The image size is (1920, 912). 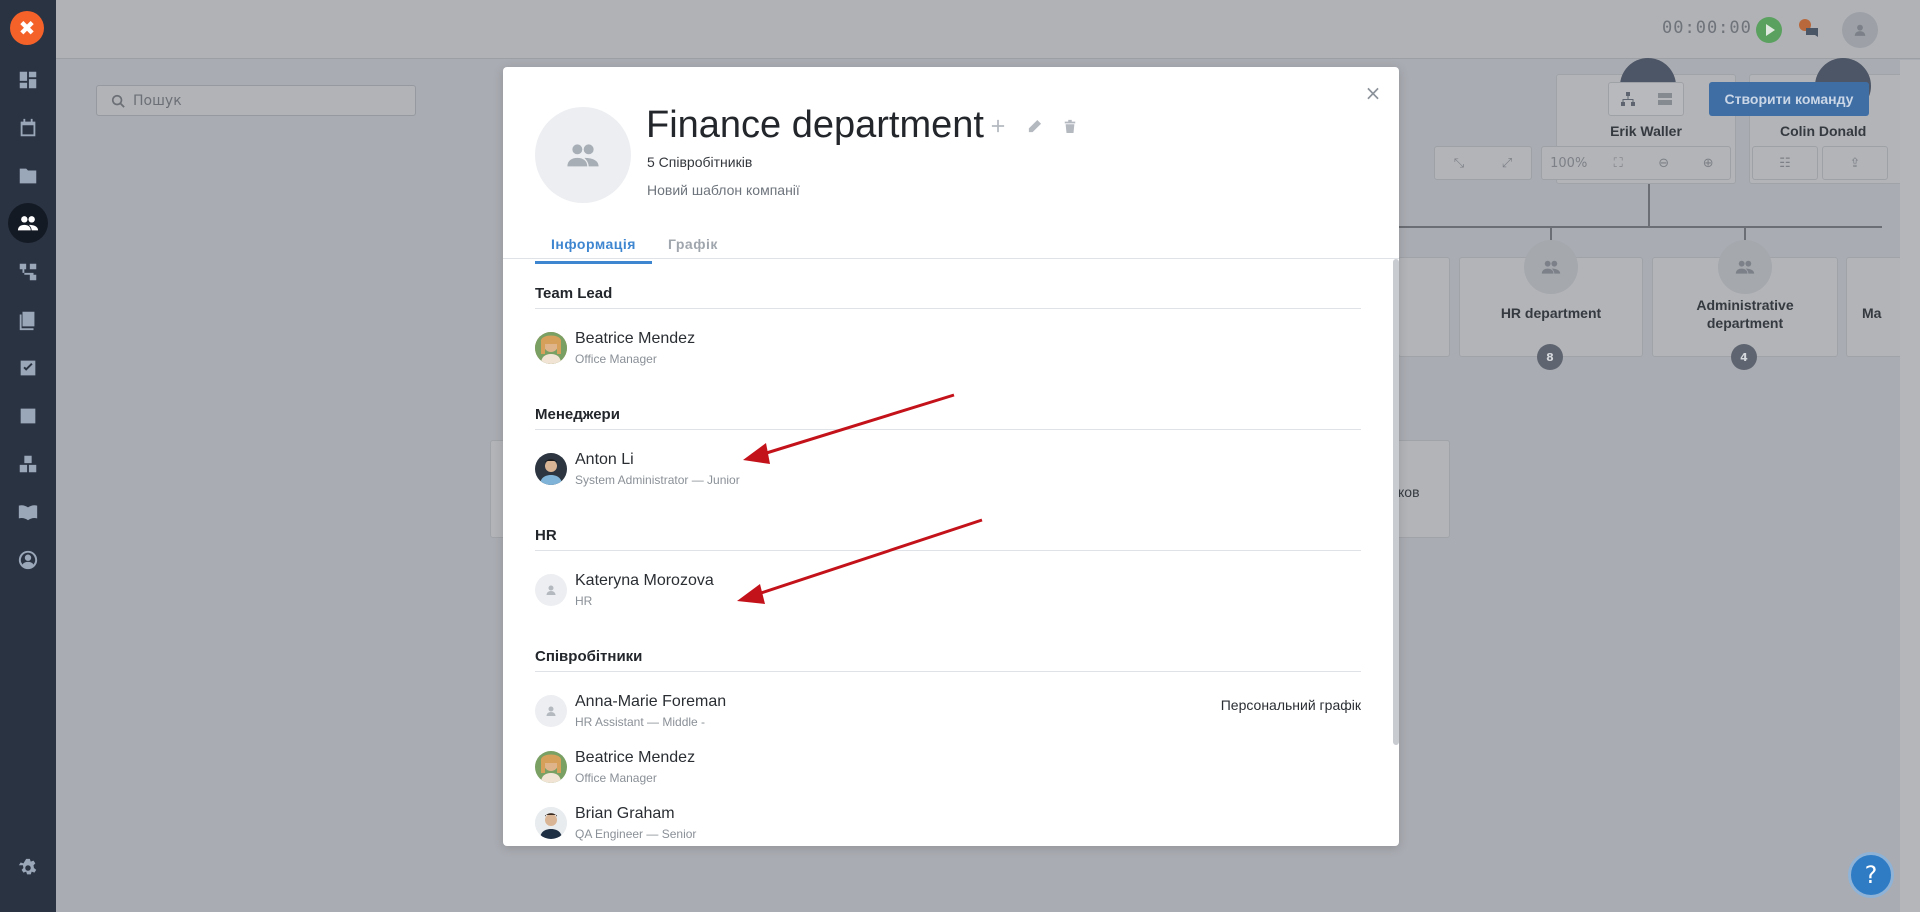 I want to click on knowledge-base-icon, so click(x=28, y=512).